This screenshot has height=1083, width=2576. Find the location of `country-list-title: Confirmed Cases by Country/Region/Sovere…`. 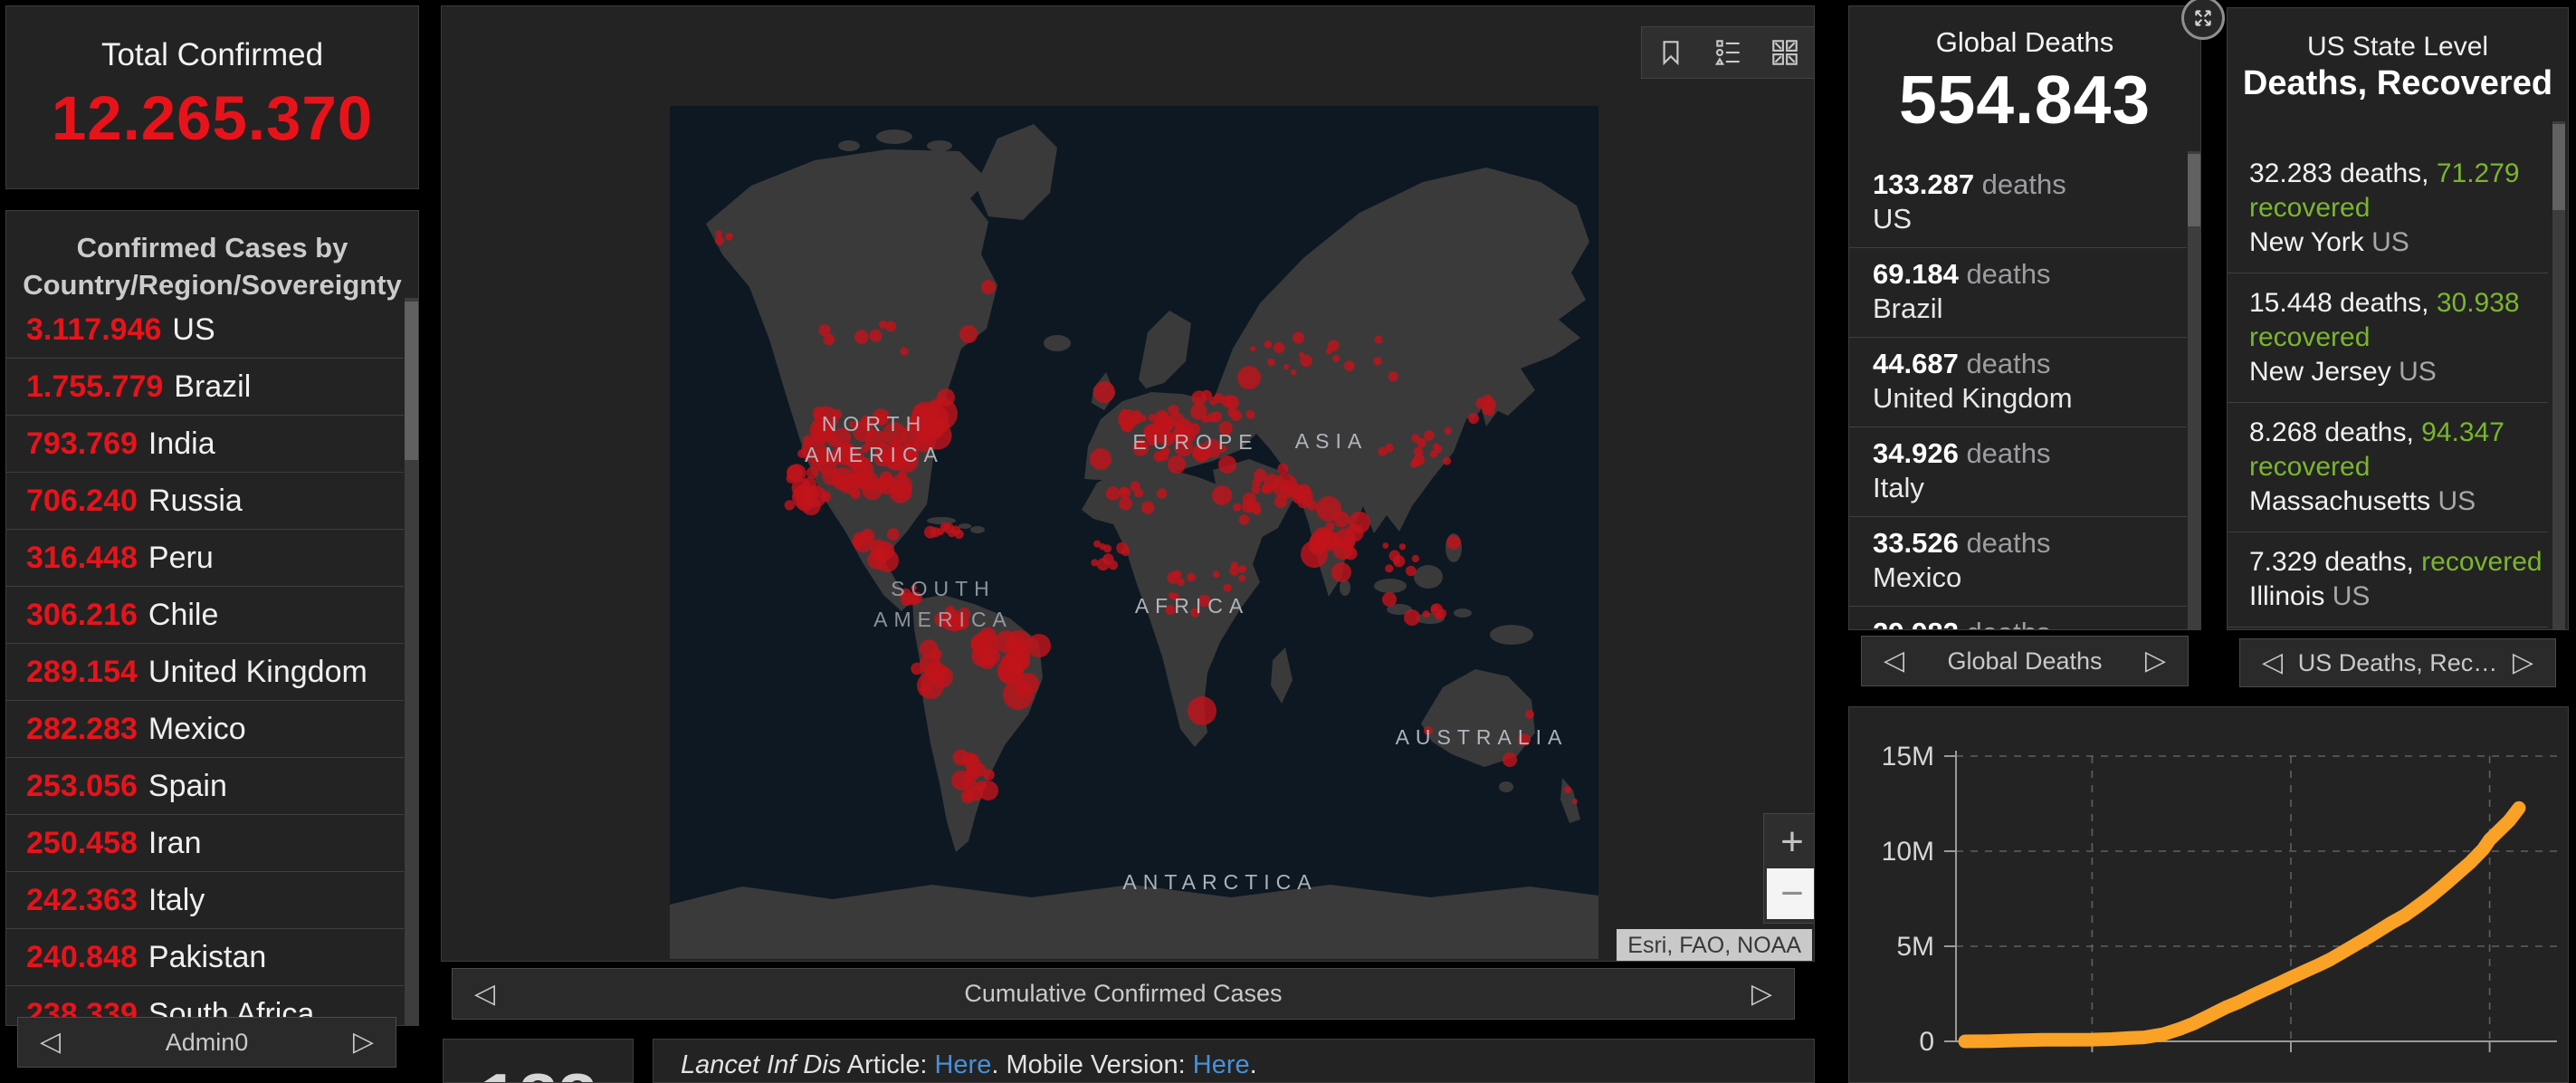

country-list-title: Confirmed Cases by Country/Region/Sovere… is located at coordinates (213, 266).